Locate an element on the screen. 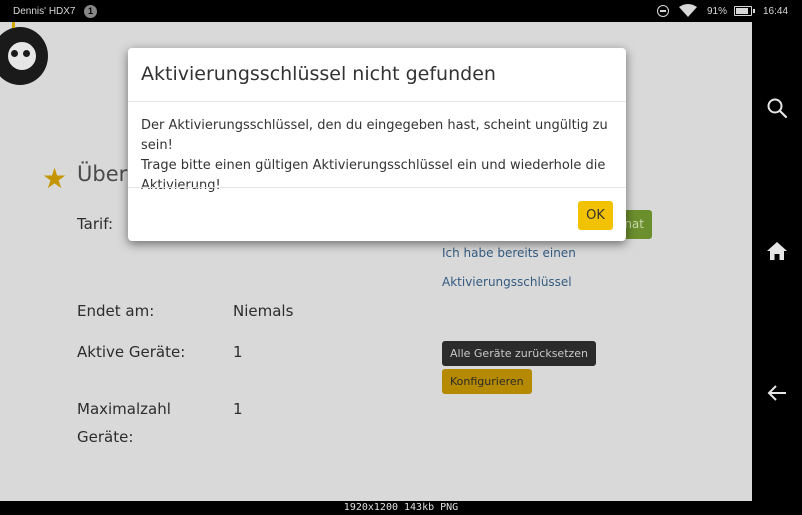 Image resolution: width=802 pixels, height=515 pixels. ends-on-value: Niemals is located at coordinates (263, 311).